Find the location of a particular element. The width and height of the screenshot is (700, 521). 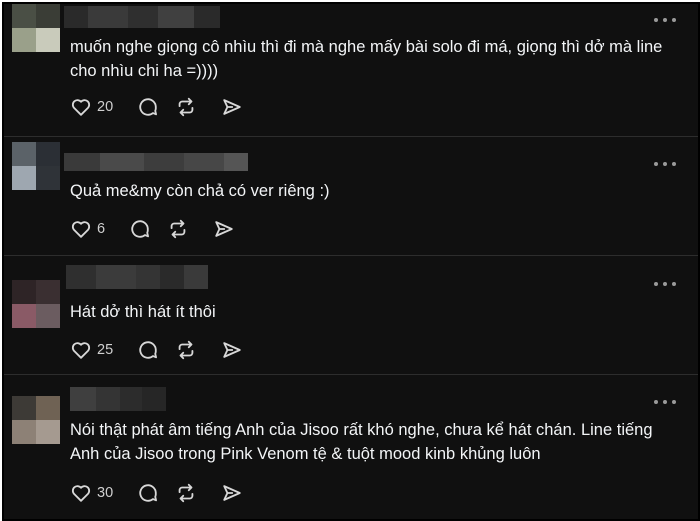

like-count: 20 is located at coordinates (105, 107).